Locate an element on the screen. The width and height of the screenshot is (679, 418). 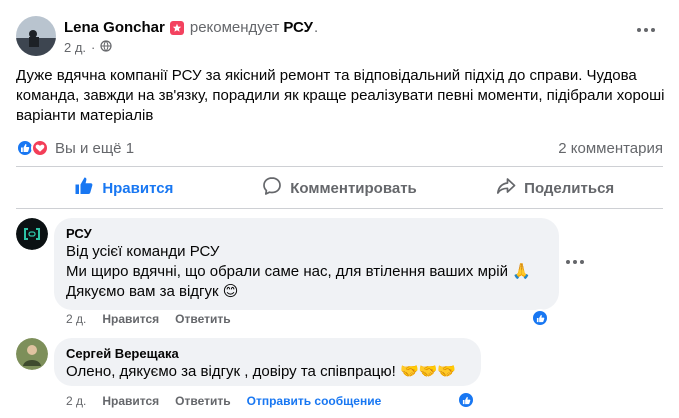
share-icon is located at coordinates (506, 188).